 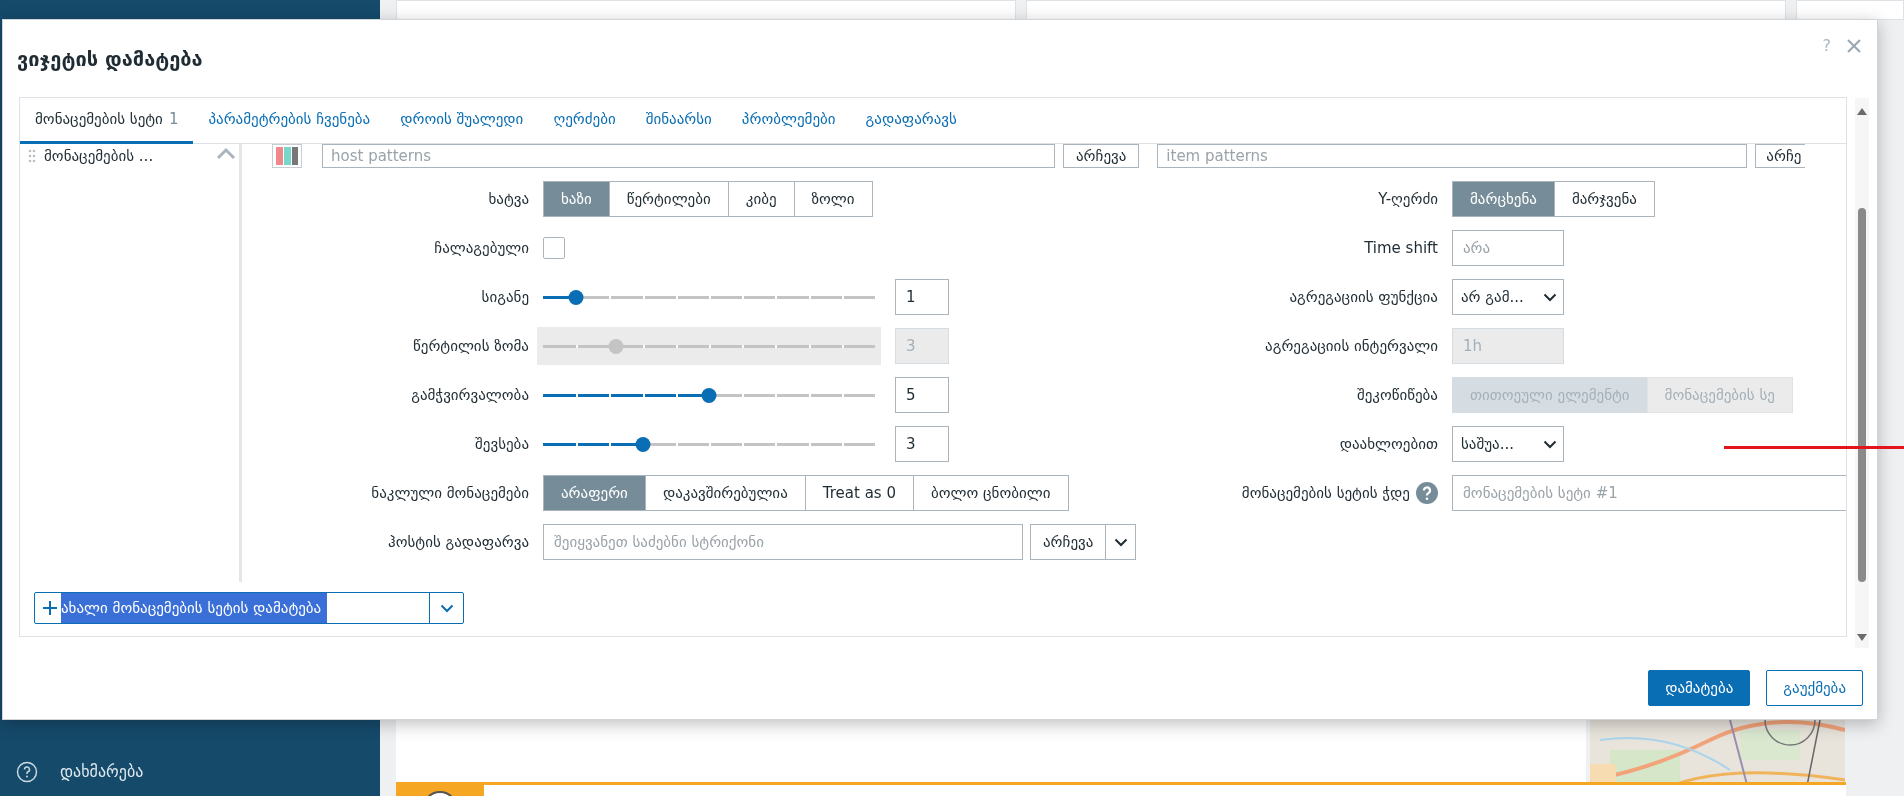 What do you see at coordinates (1351, 346) in the screenshot?
I see `field-label: აგრეგაციის ინტერვალი` at bounding box center [1351, 346].